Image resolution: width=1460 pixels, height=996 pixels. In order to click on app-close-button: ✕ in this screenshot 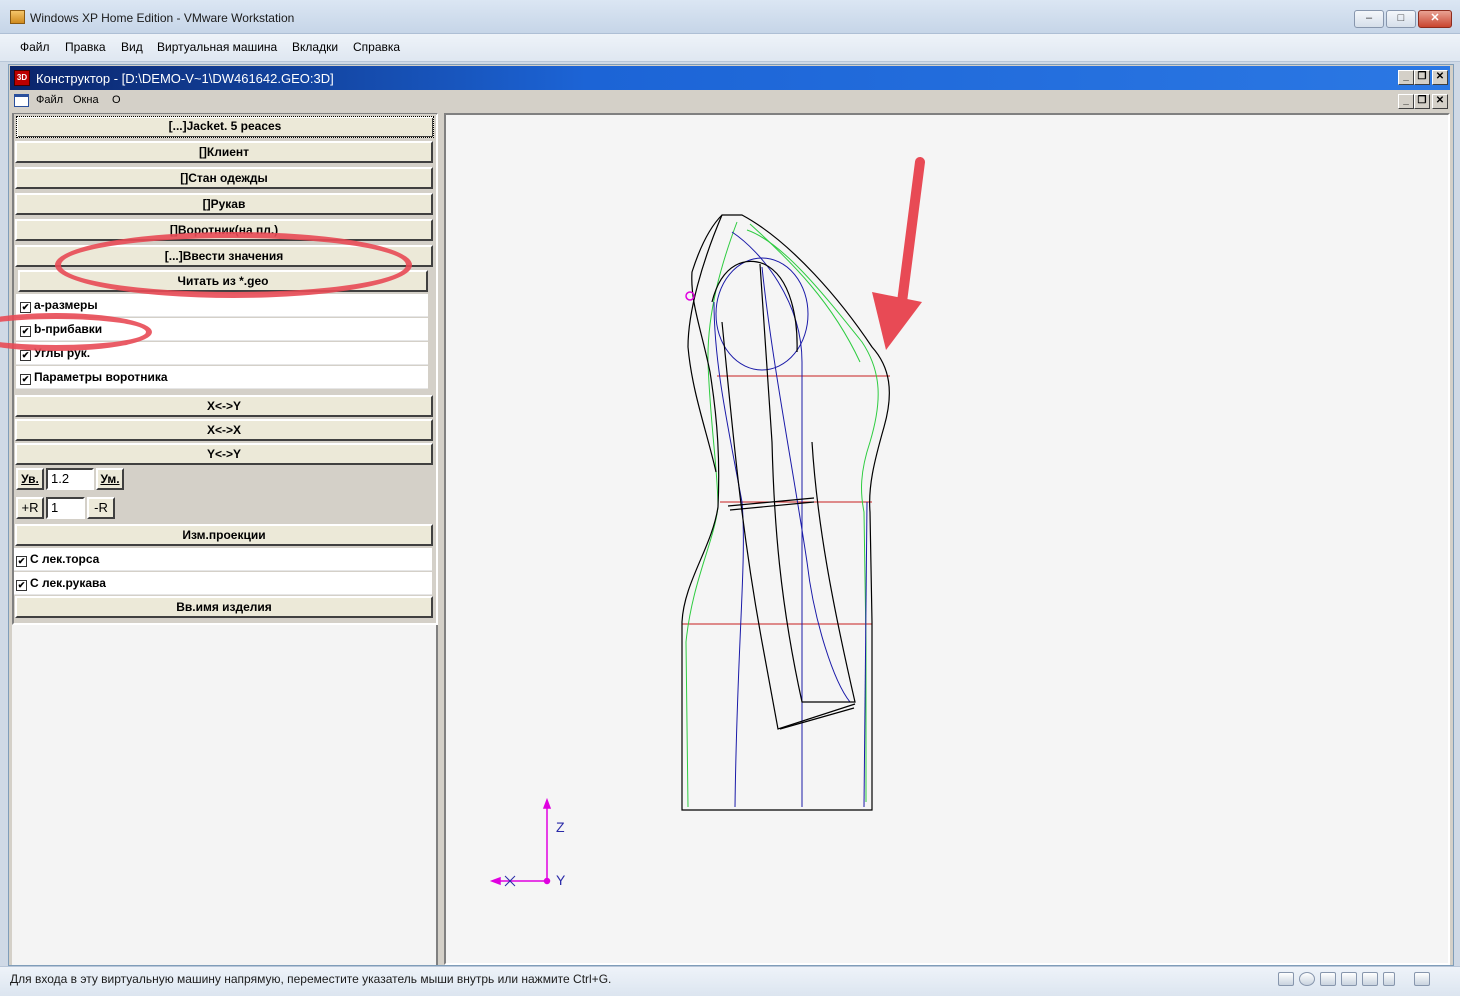, I will do `click(1440, 77)`.